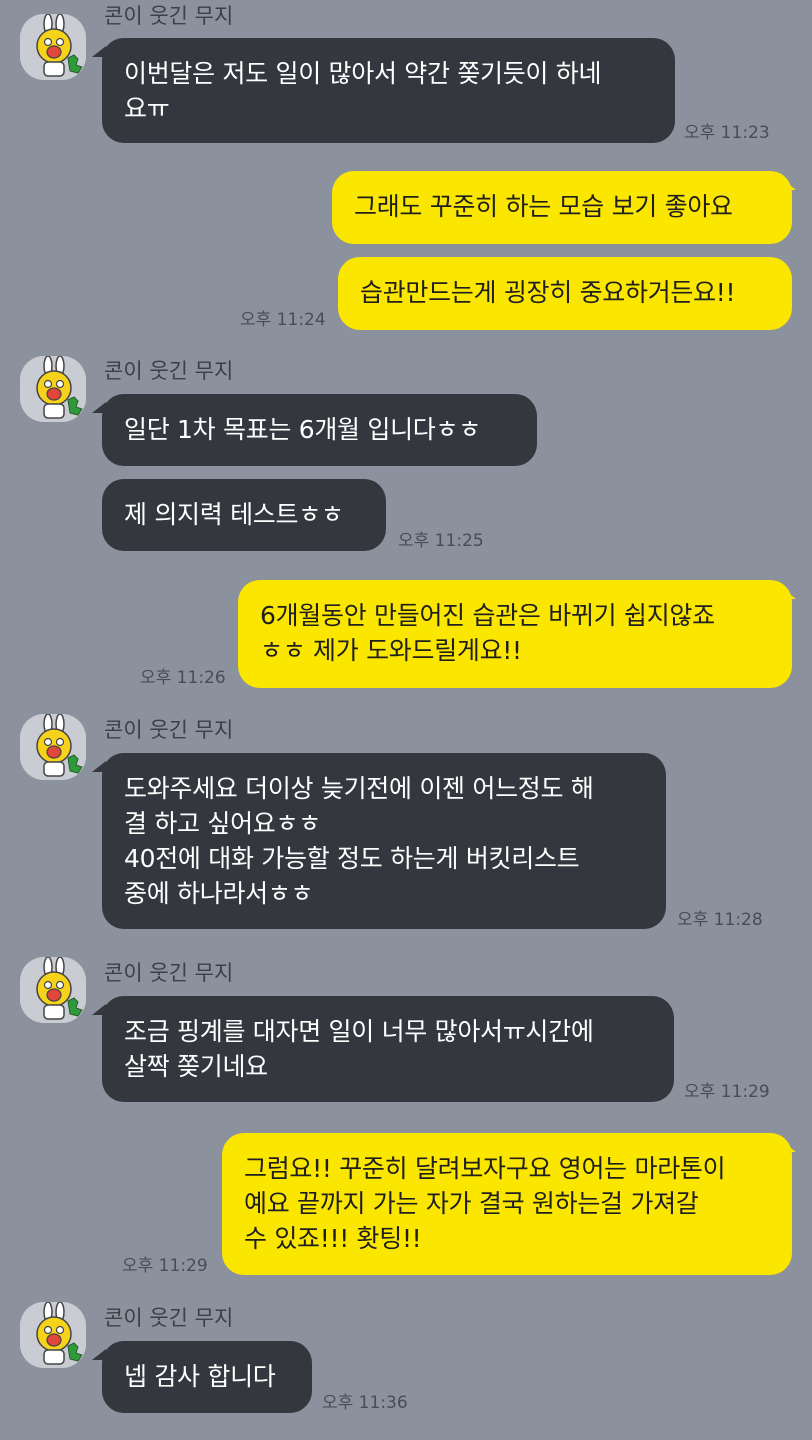 This screenshot has width=812, height=1440. Describe the element at coordinates (720, 920) in the screenshot. I see `message-timestamp: 오후 11:28` at that location.